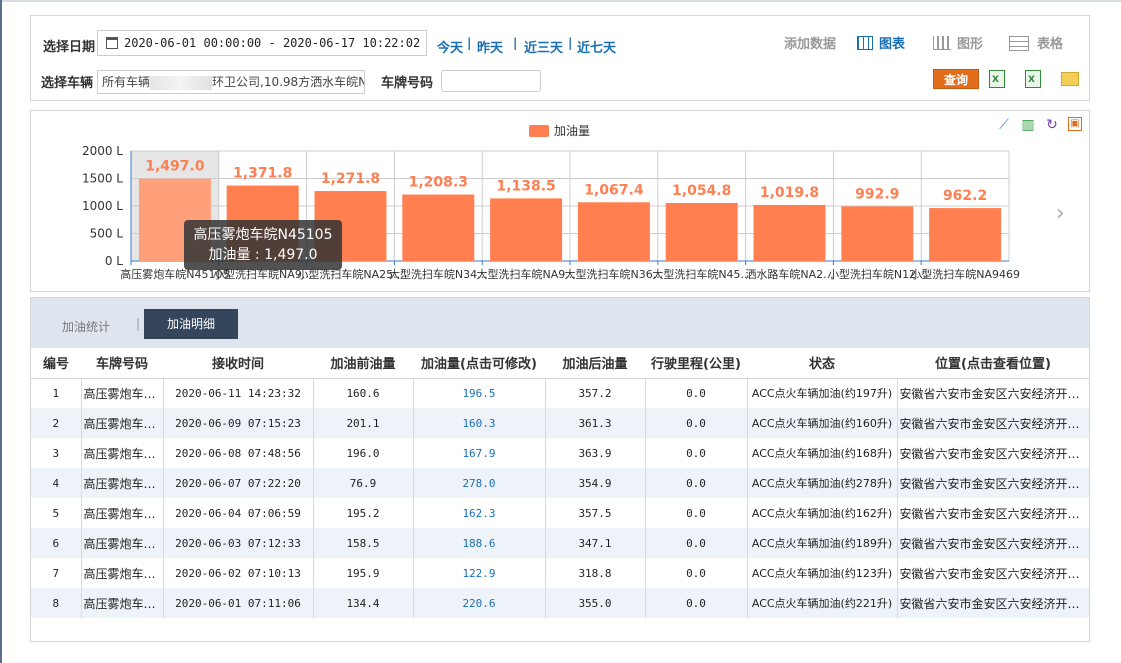 Image resolution: width=1121 pixels, height=663 pixels. Describe the element at coordinates (993, 363) in the screenshot. I see `column-header: 位置(点击查看位置)` at that location.